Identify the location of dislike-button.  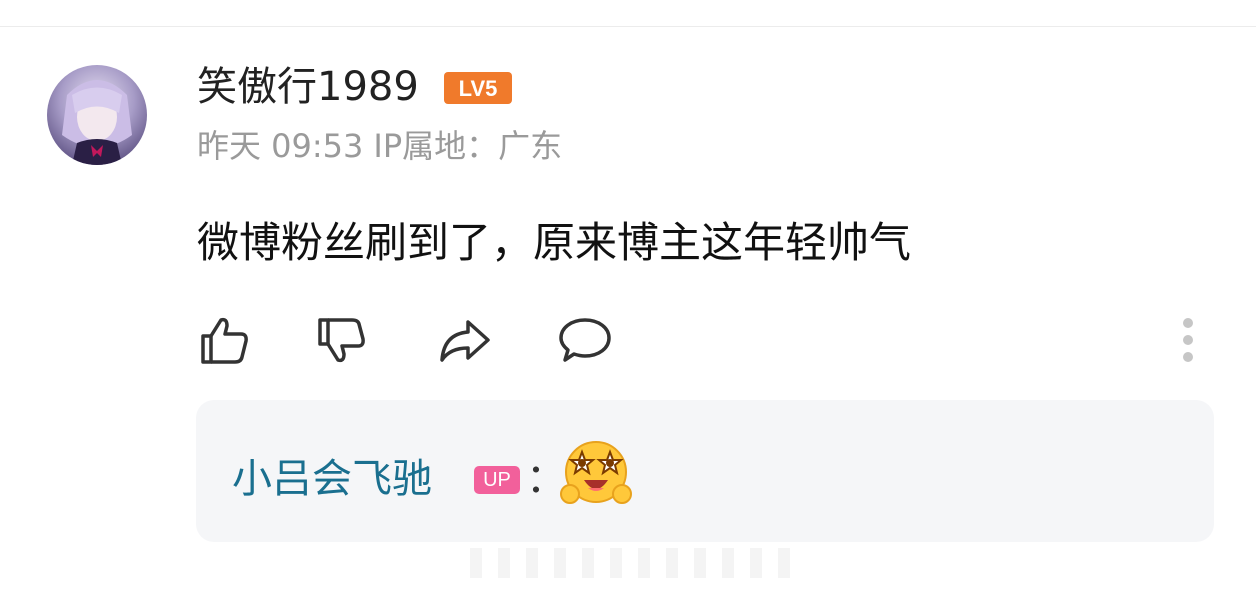
(342, 340).